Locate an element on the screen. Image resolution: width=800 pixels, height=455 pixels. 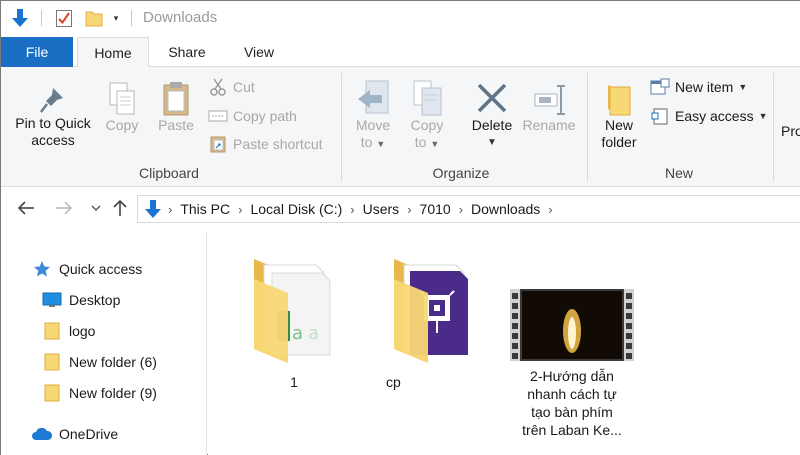
paste-shortcut-button: Paste shortcut is located at coordinates (265, 144).